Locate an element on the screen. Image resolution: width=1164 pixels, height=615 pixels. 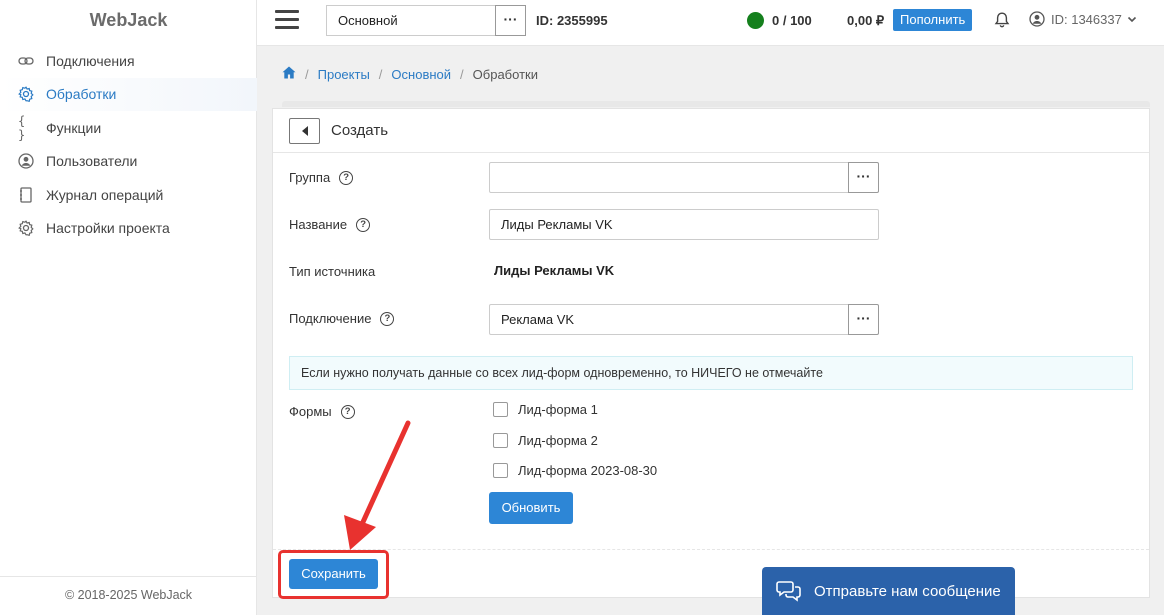
connection-select-button: ··· is located at coordinates (863, 319).